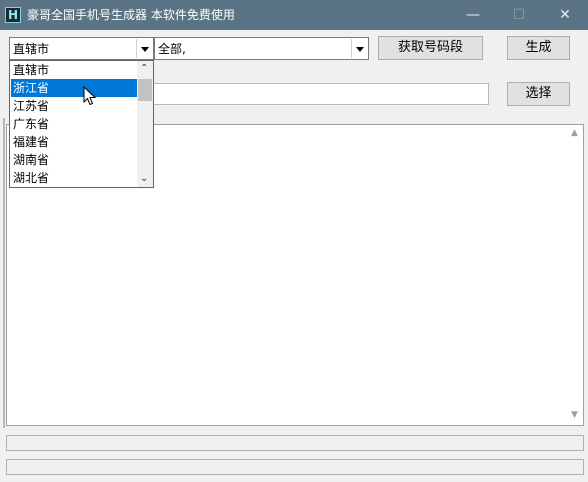  Describe the element at coordinates (538, 94) in the screenshot. I see `choose-button: 选择` at that location.